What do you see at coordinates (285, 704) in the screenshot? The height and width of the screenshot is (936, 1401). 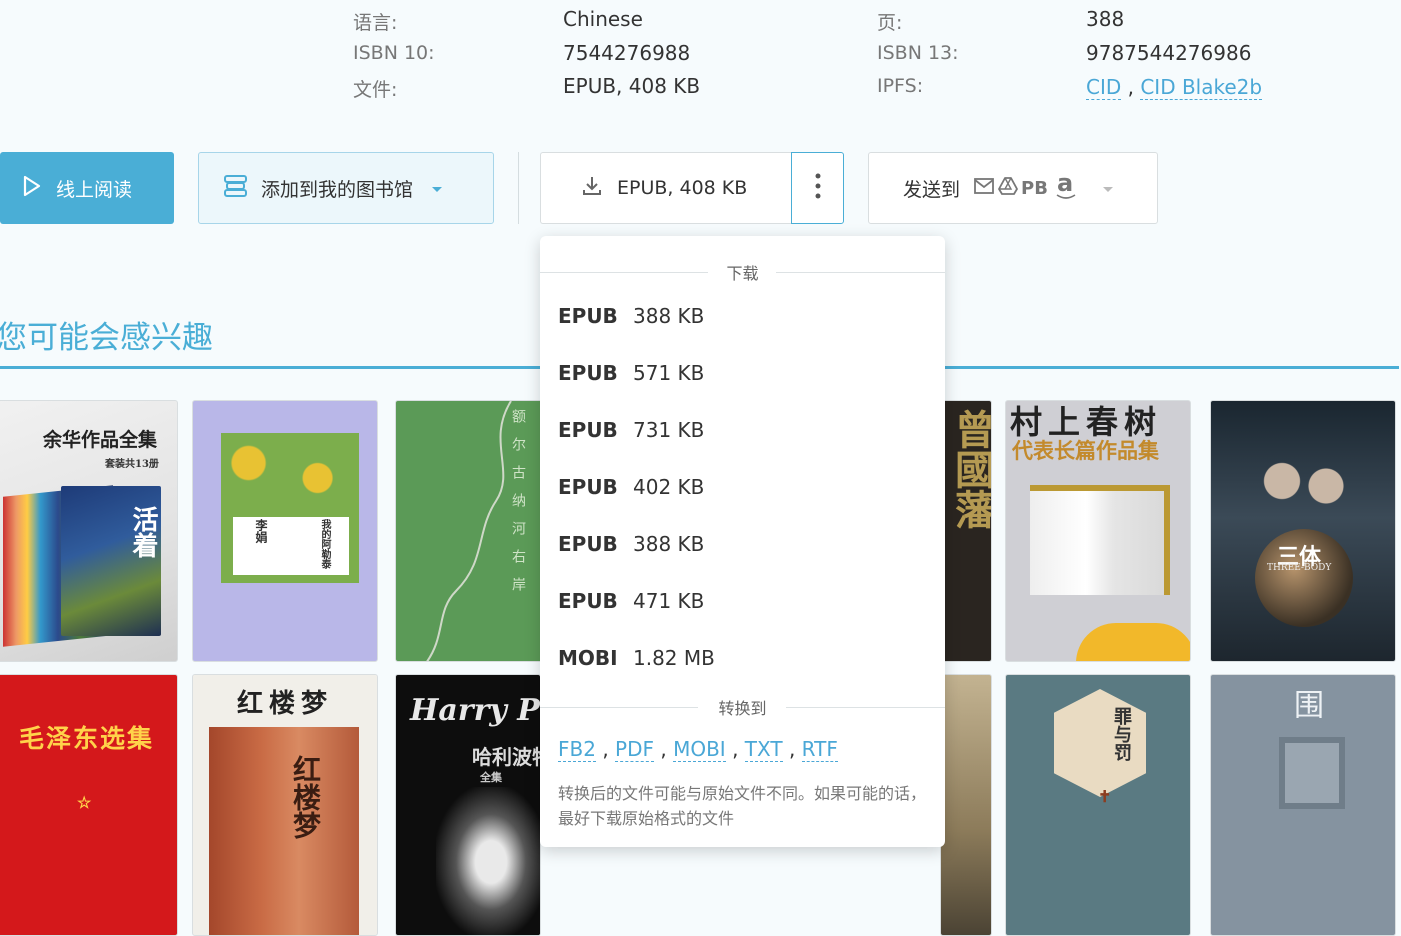 I see `cover-title: 红楼梦` at bounding box center [285, 704].